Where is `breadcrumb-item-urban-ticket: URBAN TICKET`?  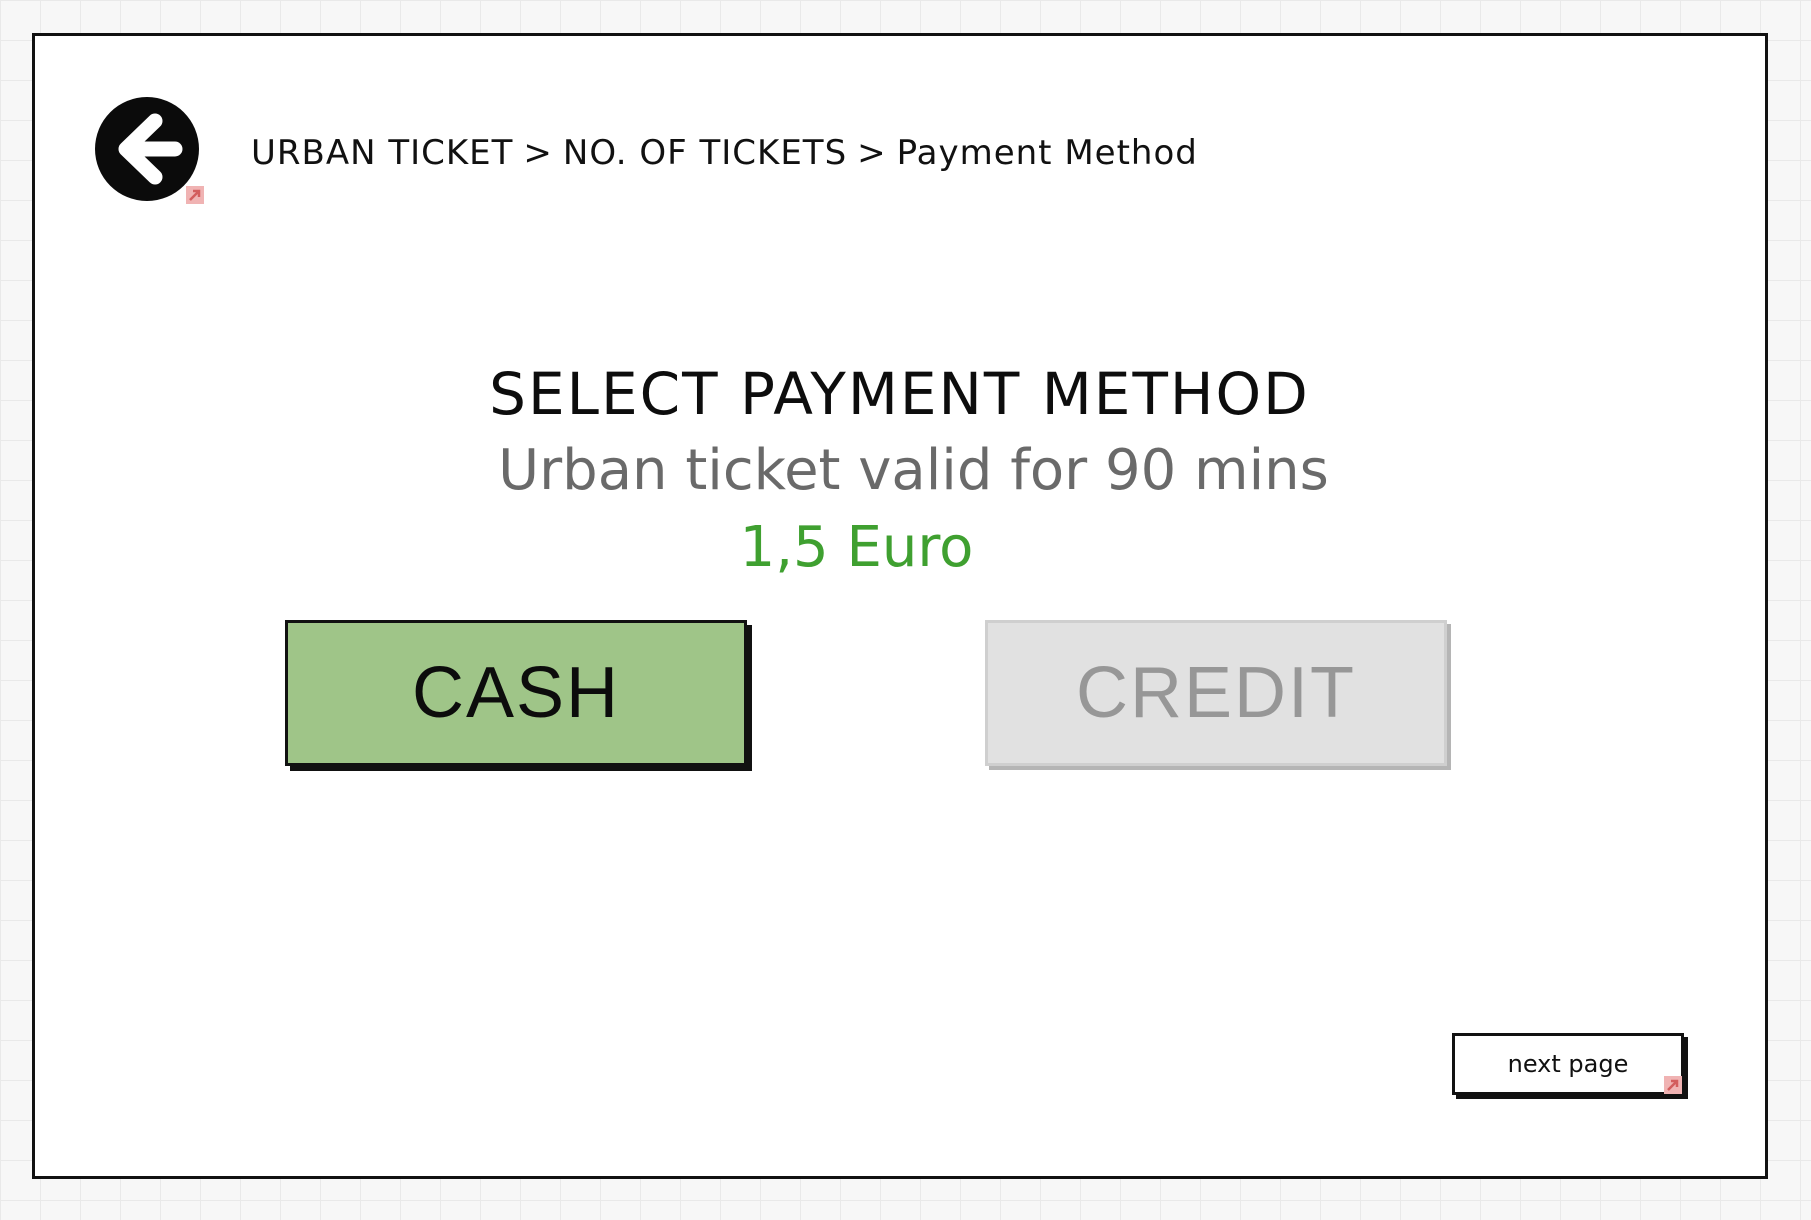 breadcrumb-item-urban-ticket: URBAN TICKET is located at coordinates (382, 153).